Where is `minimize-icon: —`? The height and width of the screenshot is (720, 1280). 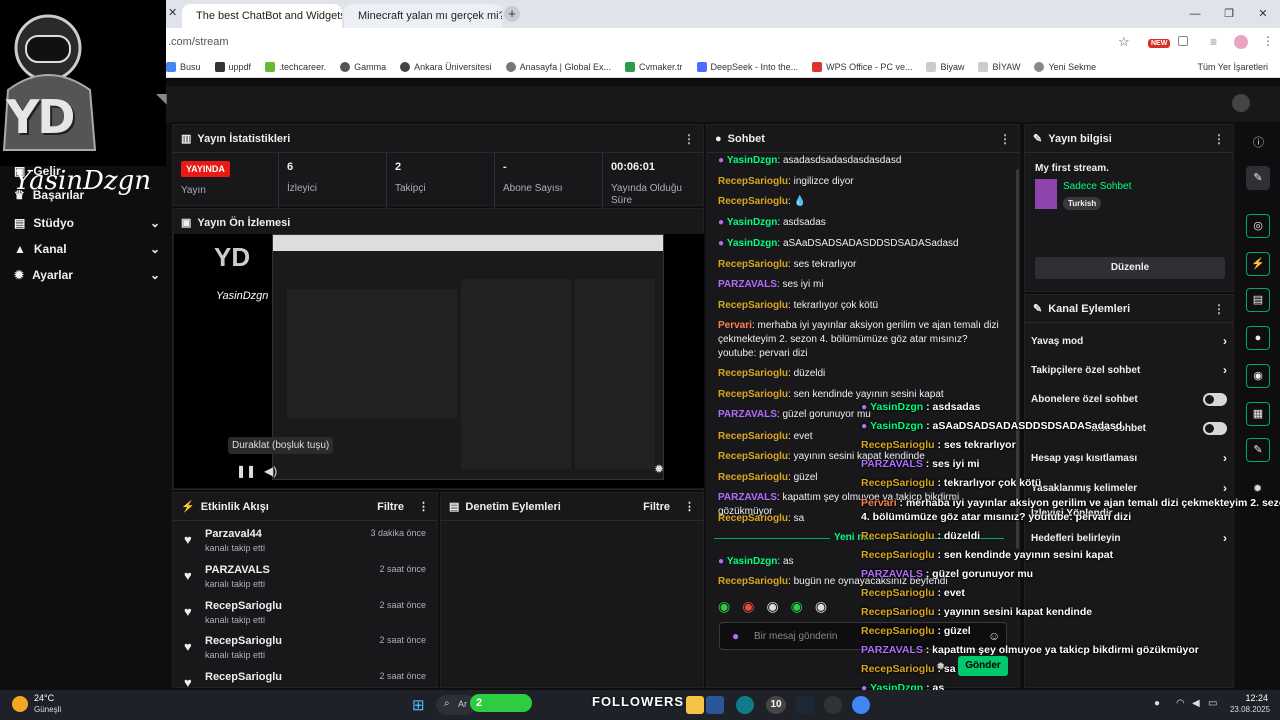 minimize-icon: — is located at coordinates (1195, 14).